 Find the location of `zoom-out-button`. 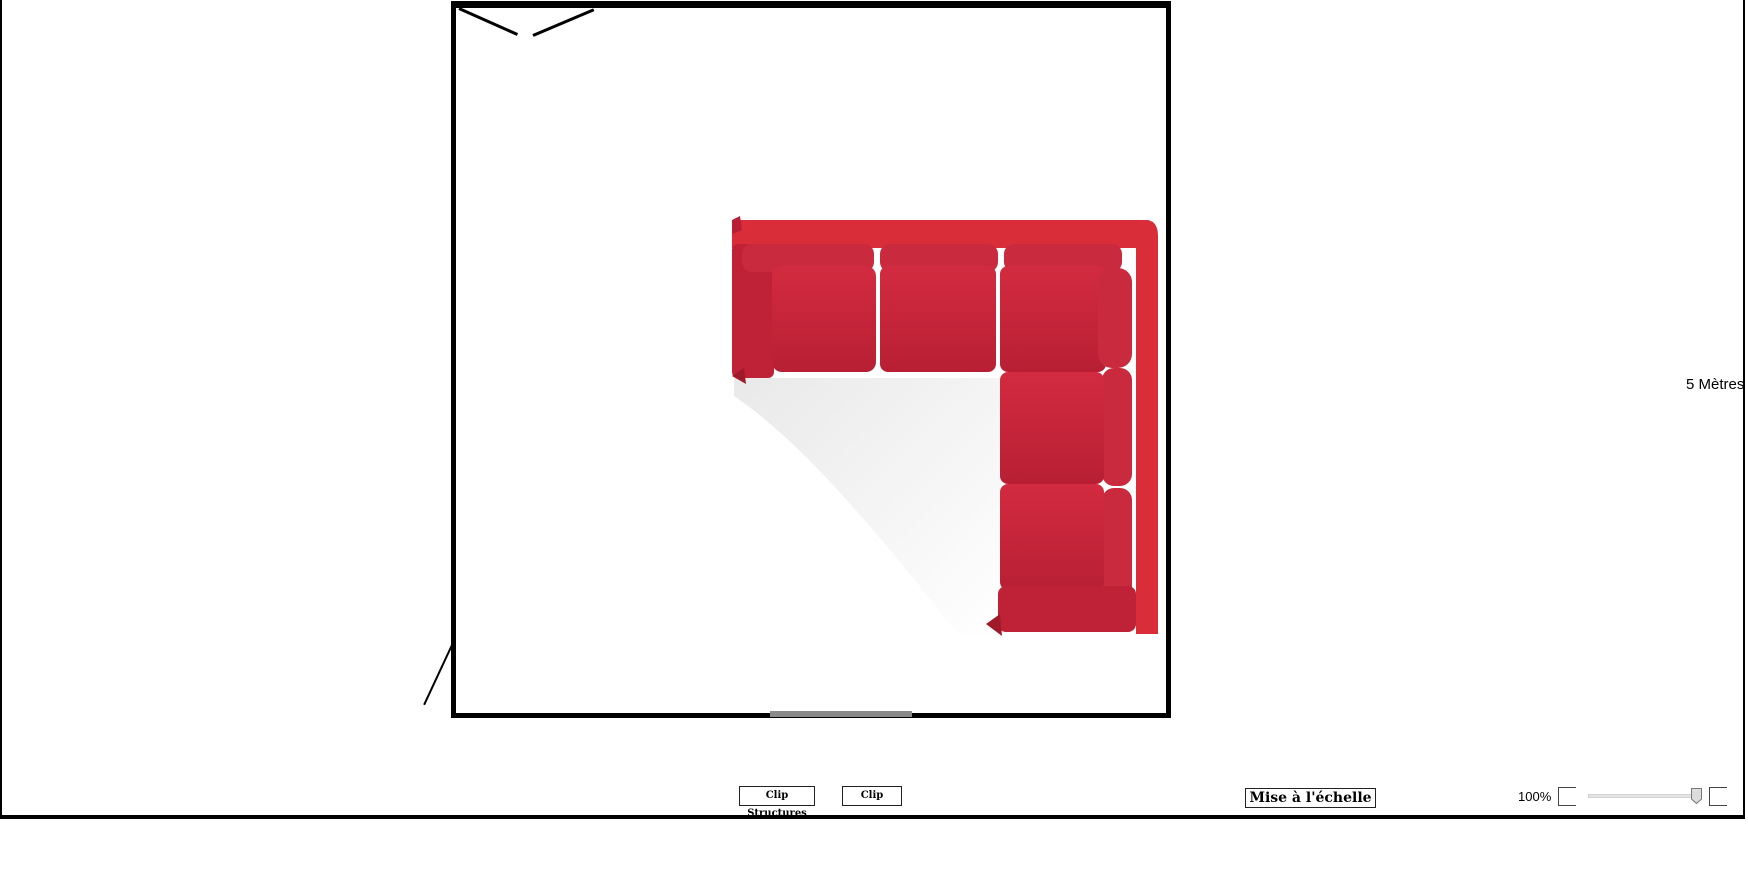

zoom-out-button is located at coordinates (1567, 796).